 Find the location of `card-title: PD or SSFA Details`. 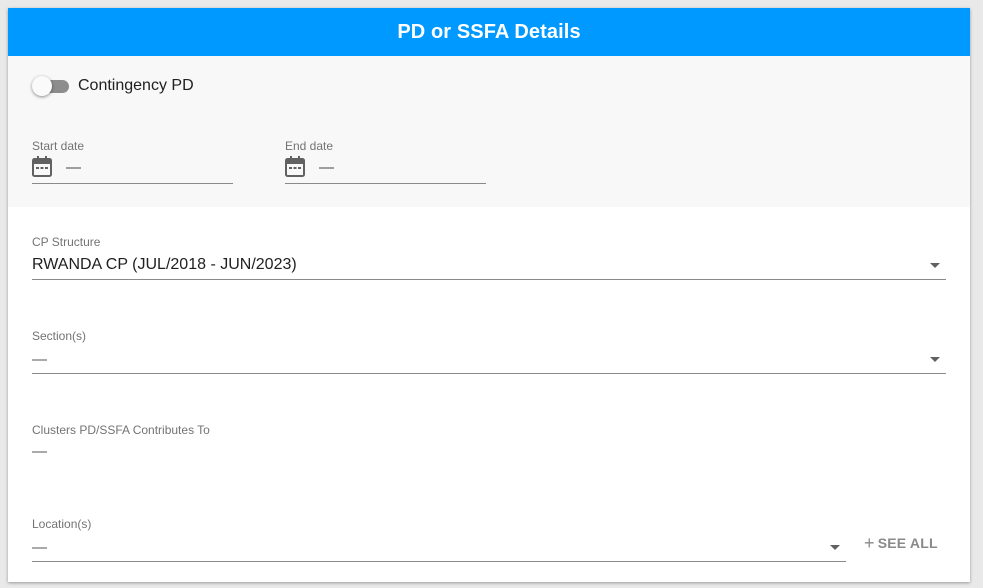

card-title: PD or SSFA Details is located at coordinates (489, 31).